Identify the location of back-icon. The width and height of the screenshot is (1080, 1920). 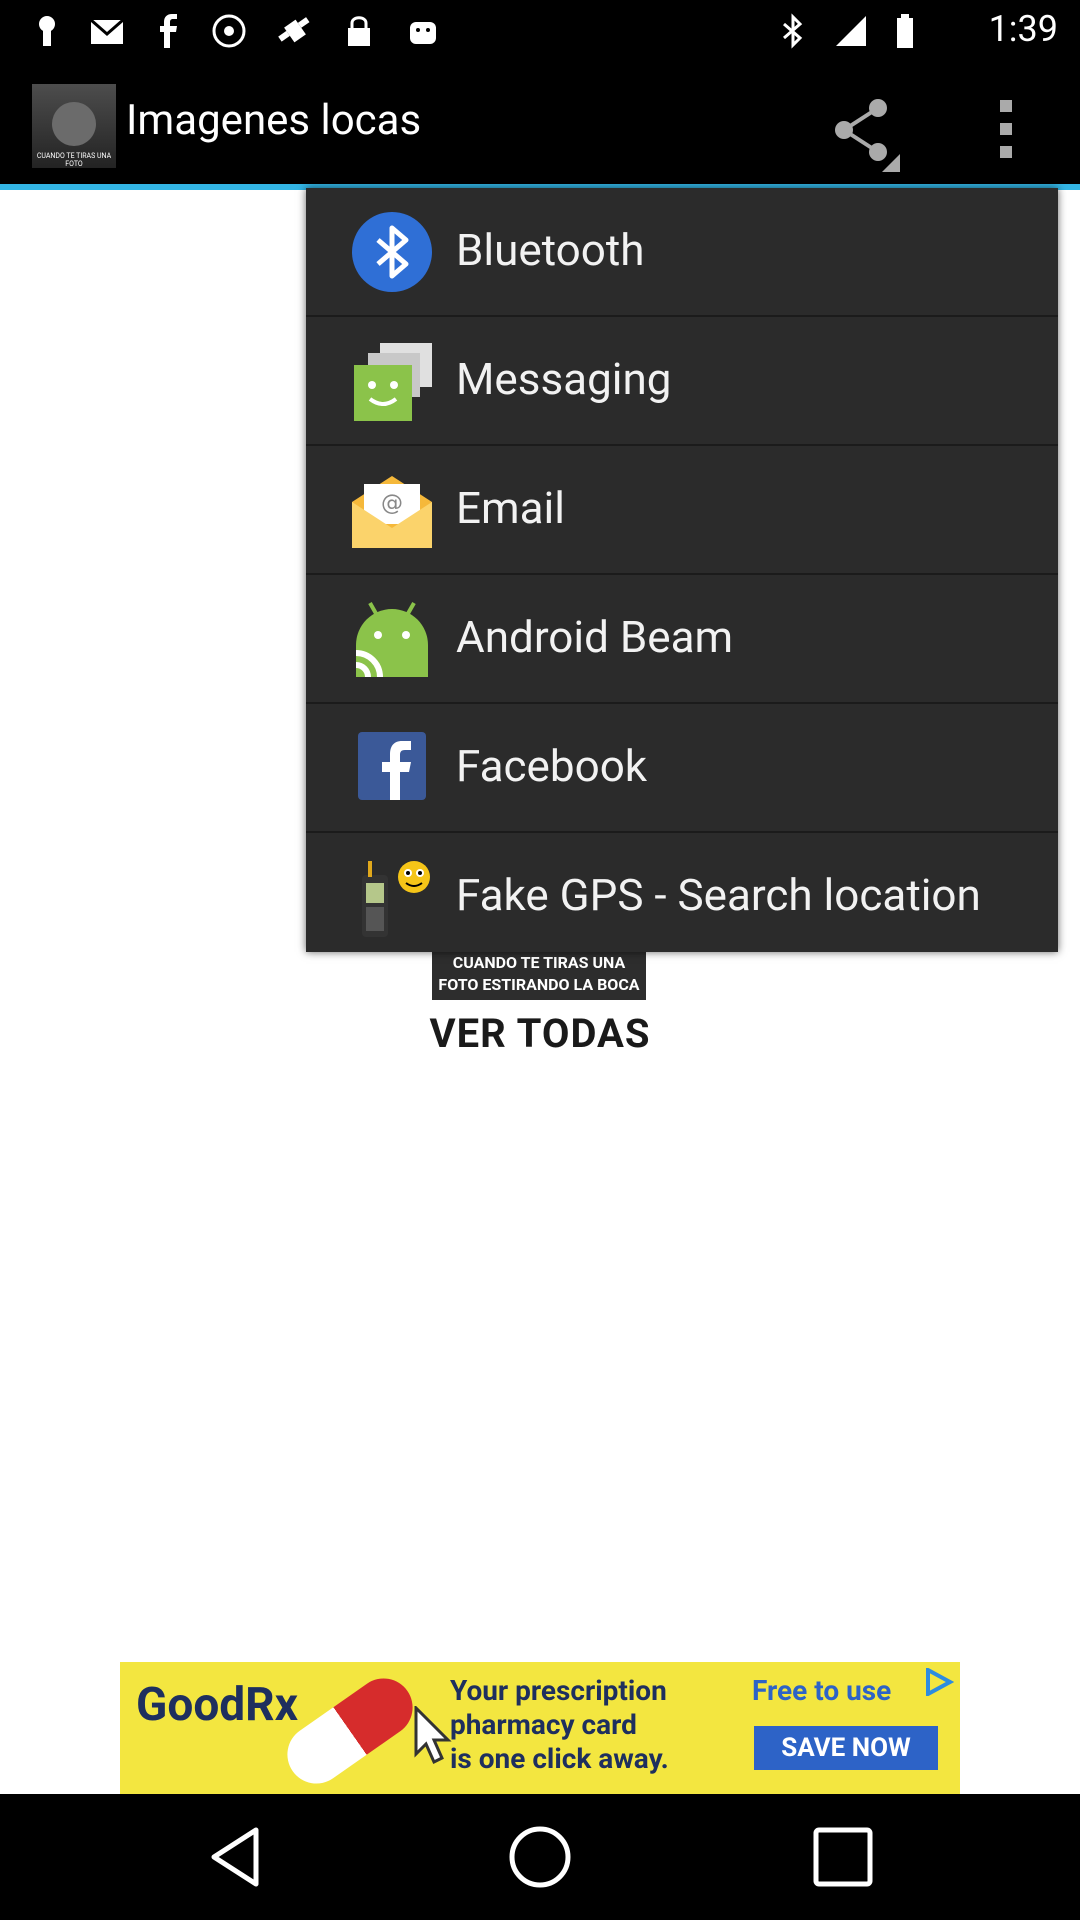
(235, 1857).